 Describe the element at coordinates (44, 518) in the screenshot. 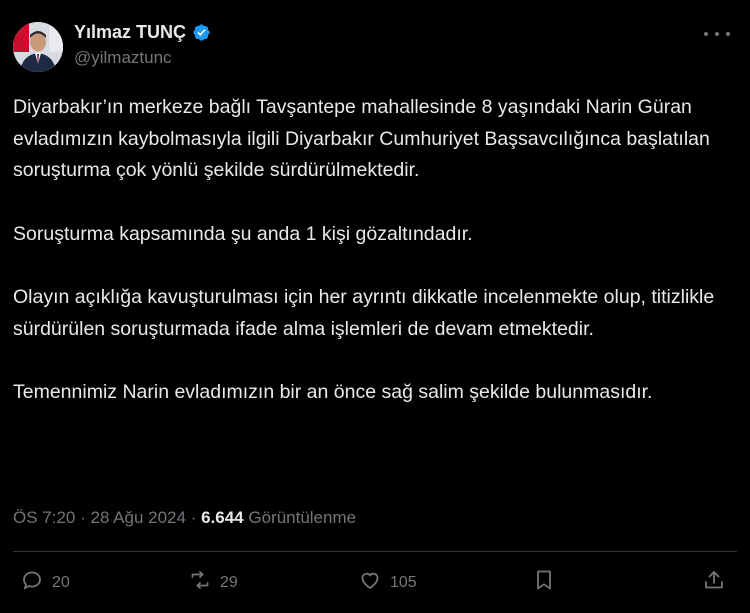

I see `tweet-time: ÖS 7:20` at that location.